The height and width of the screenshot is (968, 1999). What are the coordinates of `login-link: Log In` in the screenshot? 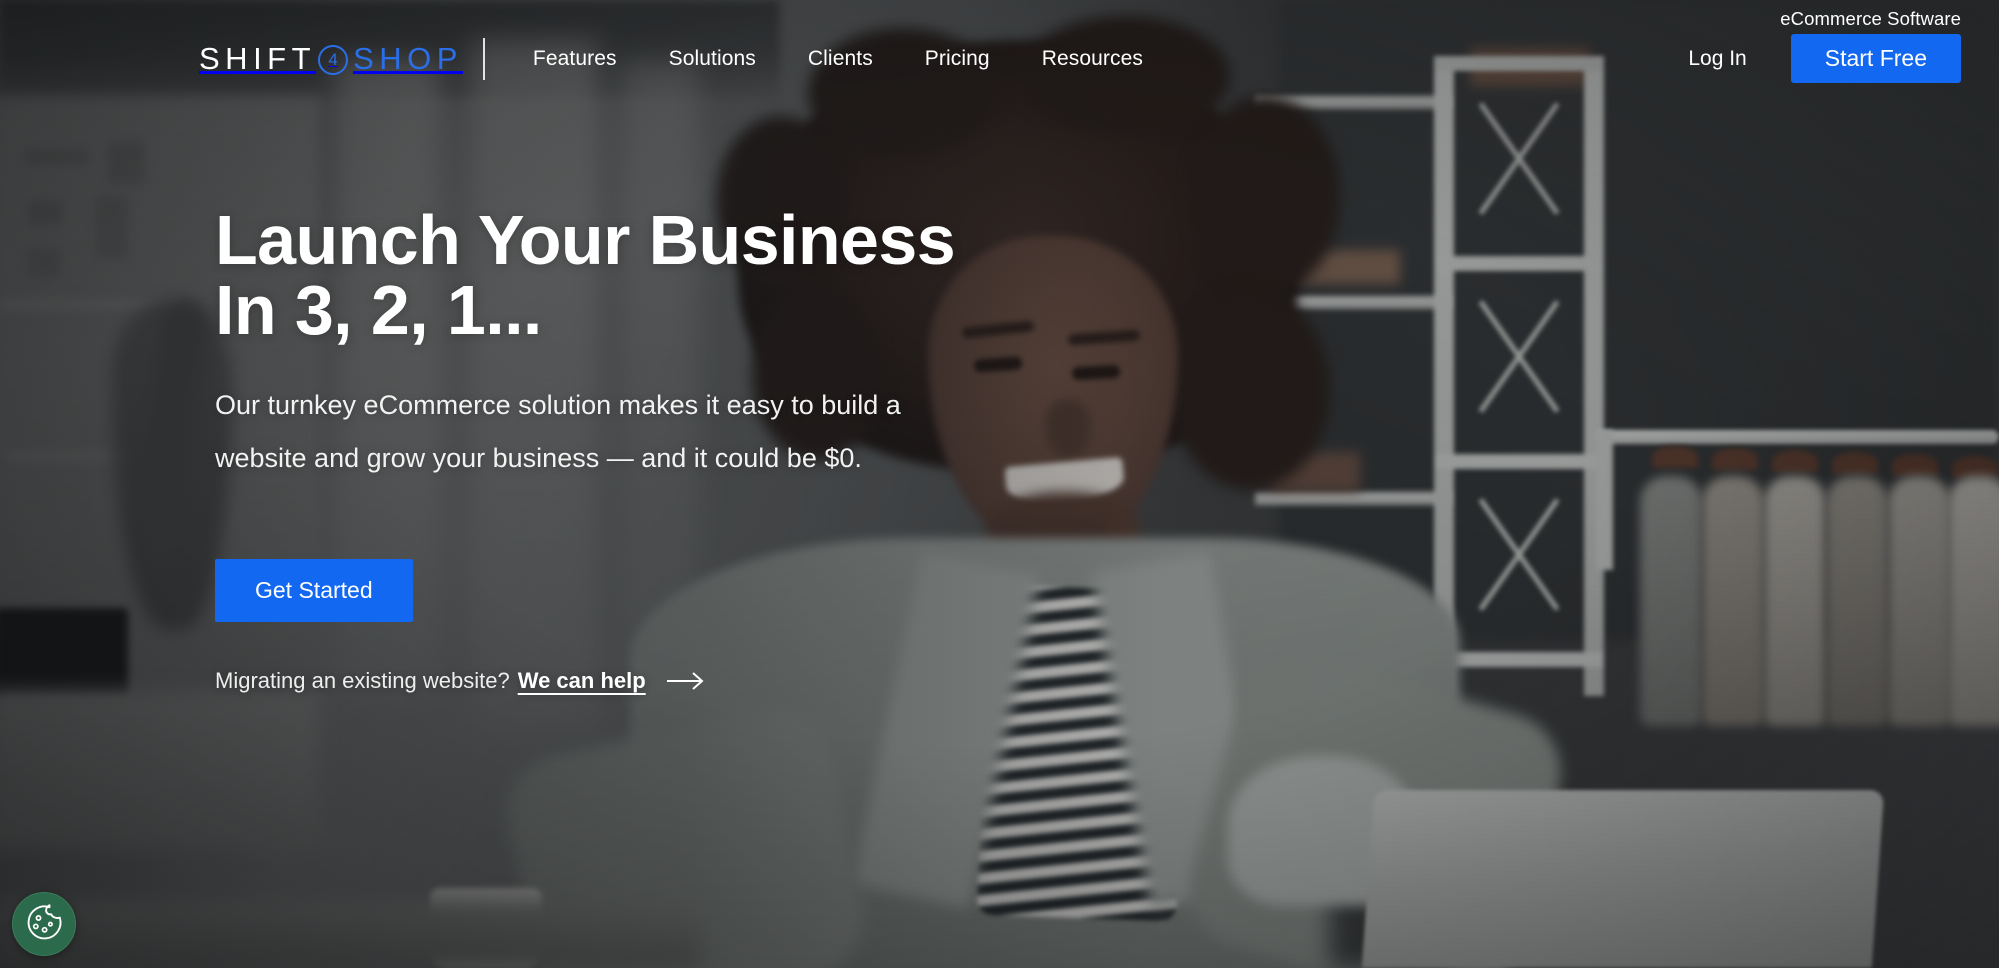 It's located at (1717, 59).